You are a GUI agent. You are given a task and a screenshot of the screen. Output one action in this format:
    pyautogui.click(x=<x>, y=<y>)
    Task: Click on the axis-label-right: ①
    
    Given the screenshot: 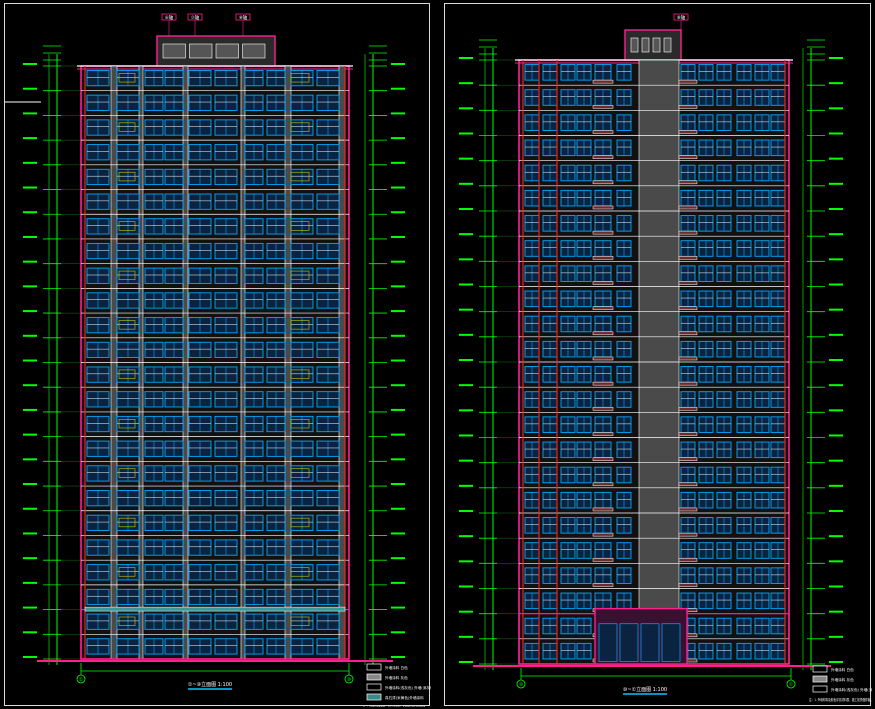 What is the action you would take?
    pyautogui.click(x=791, y=685)
    